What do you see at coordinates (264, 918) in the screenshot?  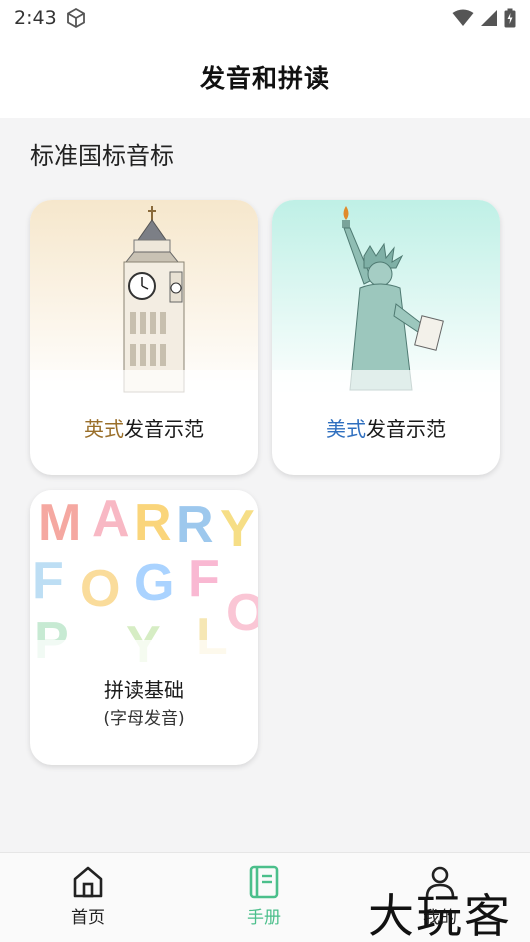 I see `tab-handbook-label: 手册` at bounding box center [264, 918].